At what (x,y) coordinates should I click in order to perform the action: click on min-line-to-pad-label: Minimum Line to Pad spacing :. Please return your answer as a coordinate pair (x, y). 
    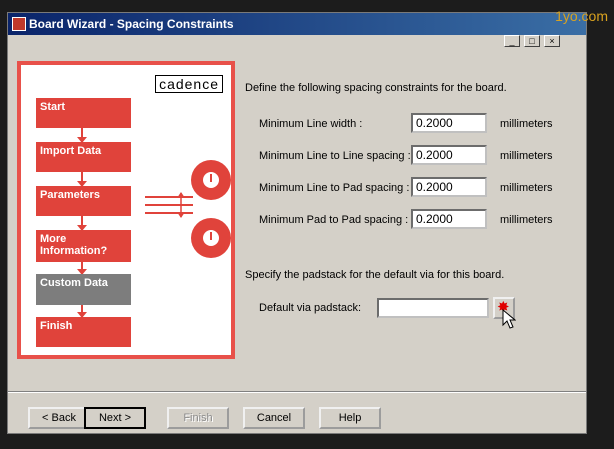
    Looking at the image, I should click on (334, 188).